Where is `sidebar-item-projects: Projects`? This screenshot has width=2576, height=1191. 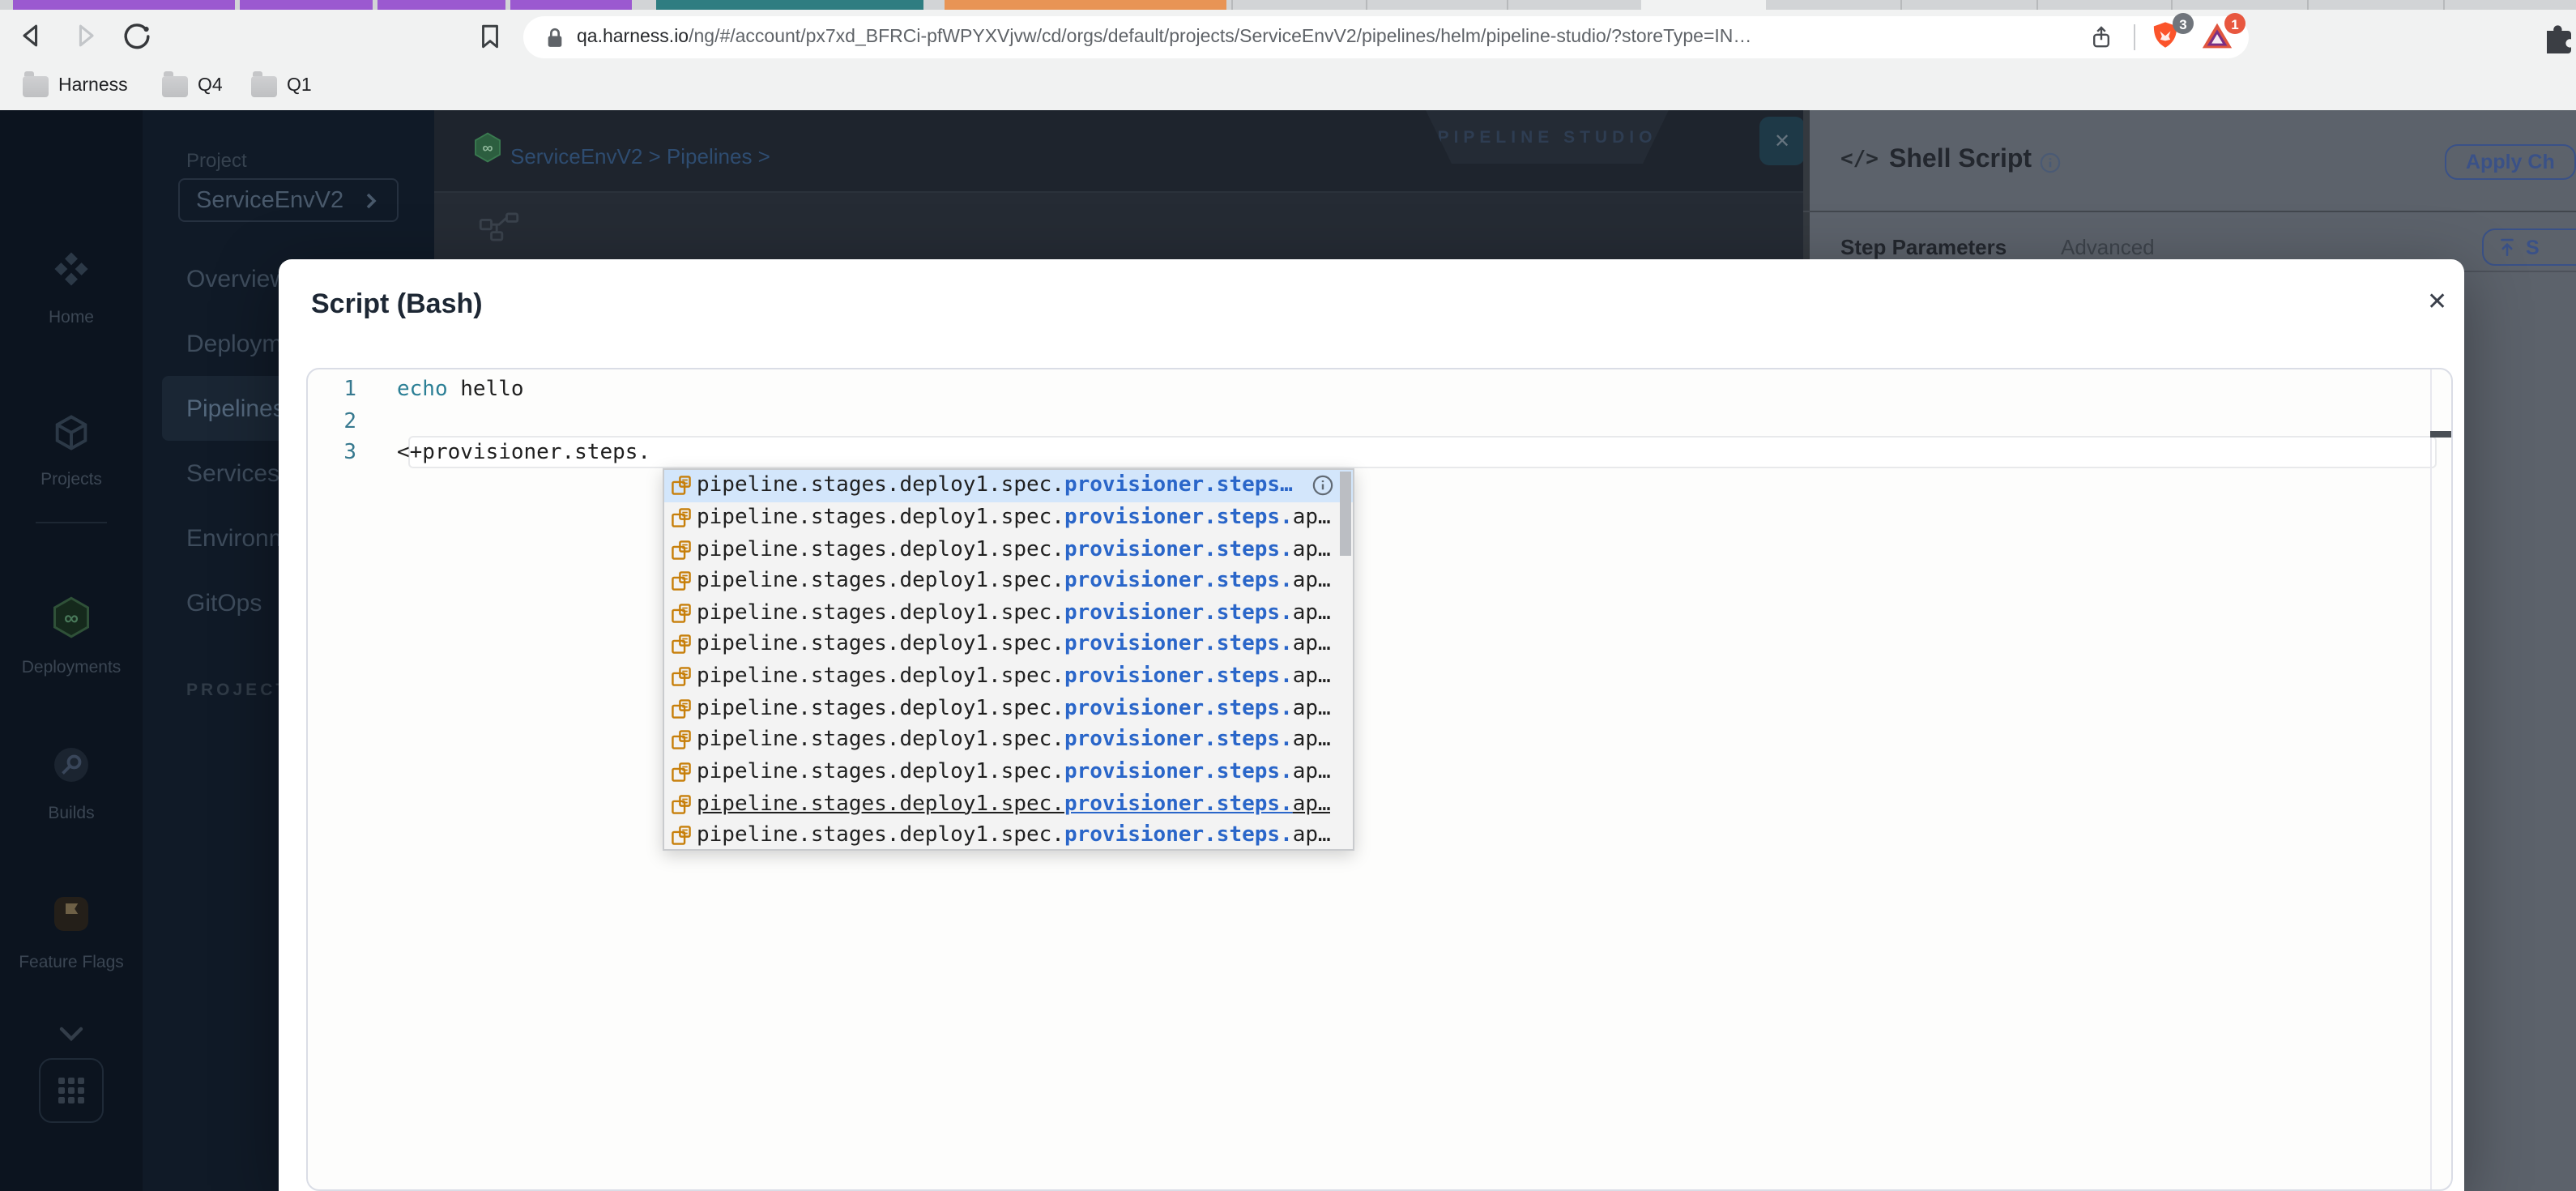
sidebar-item-projects: Projects is located at coordinates (71, 450).